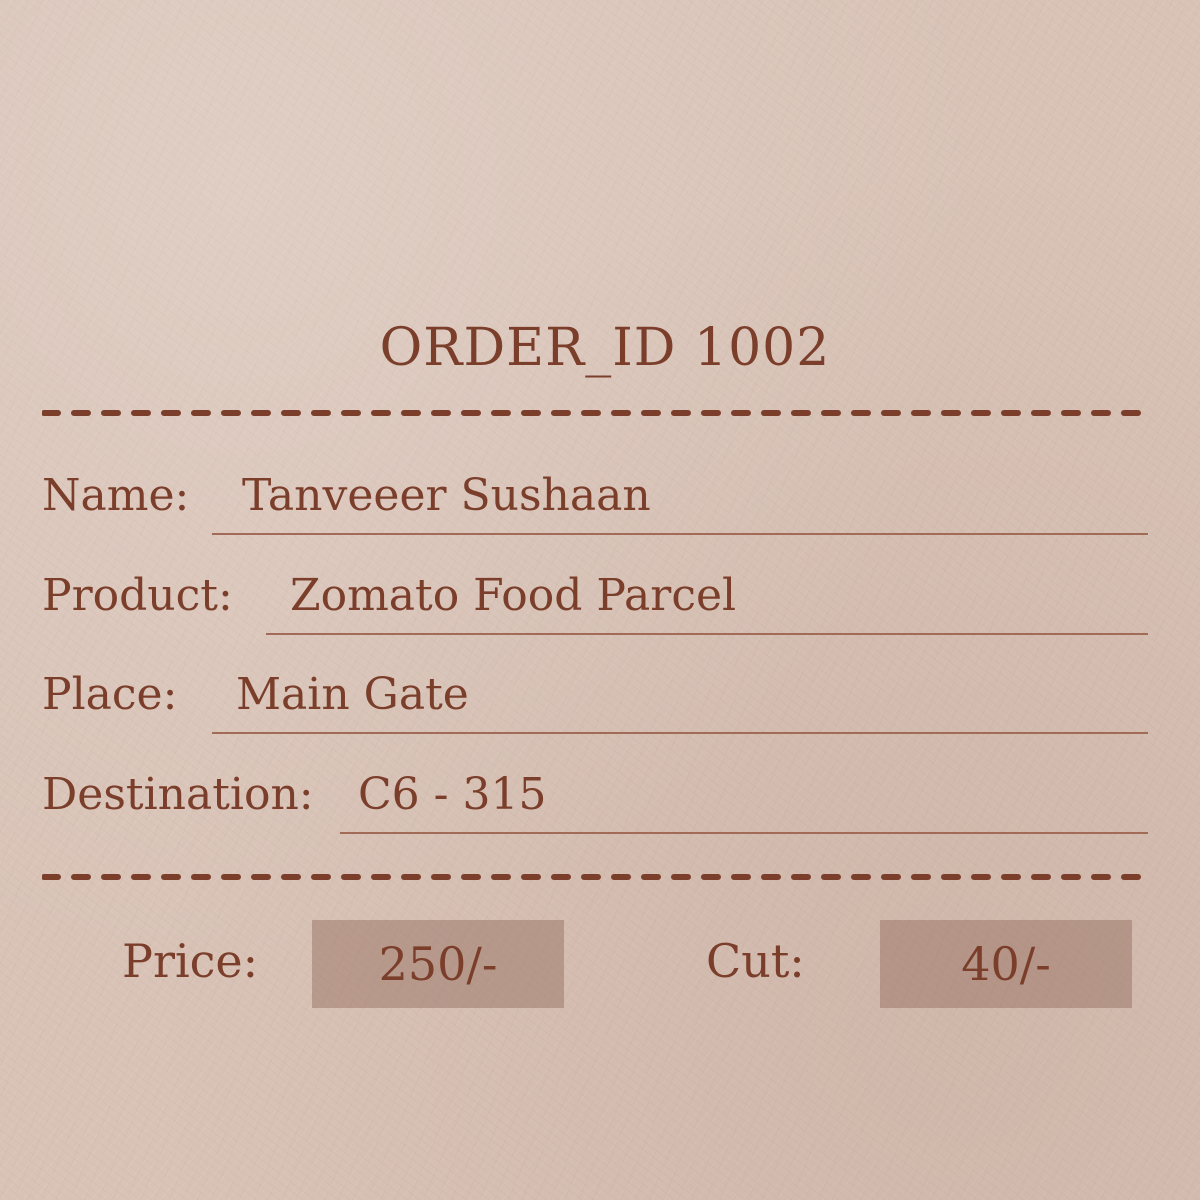  Describe the element at coordinates (116, 495) in the screenshot. I see `name-label: Name:` at that location.